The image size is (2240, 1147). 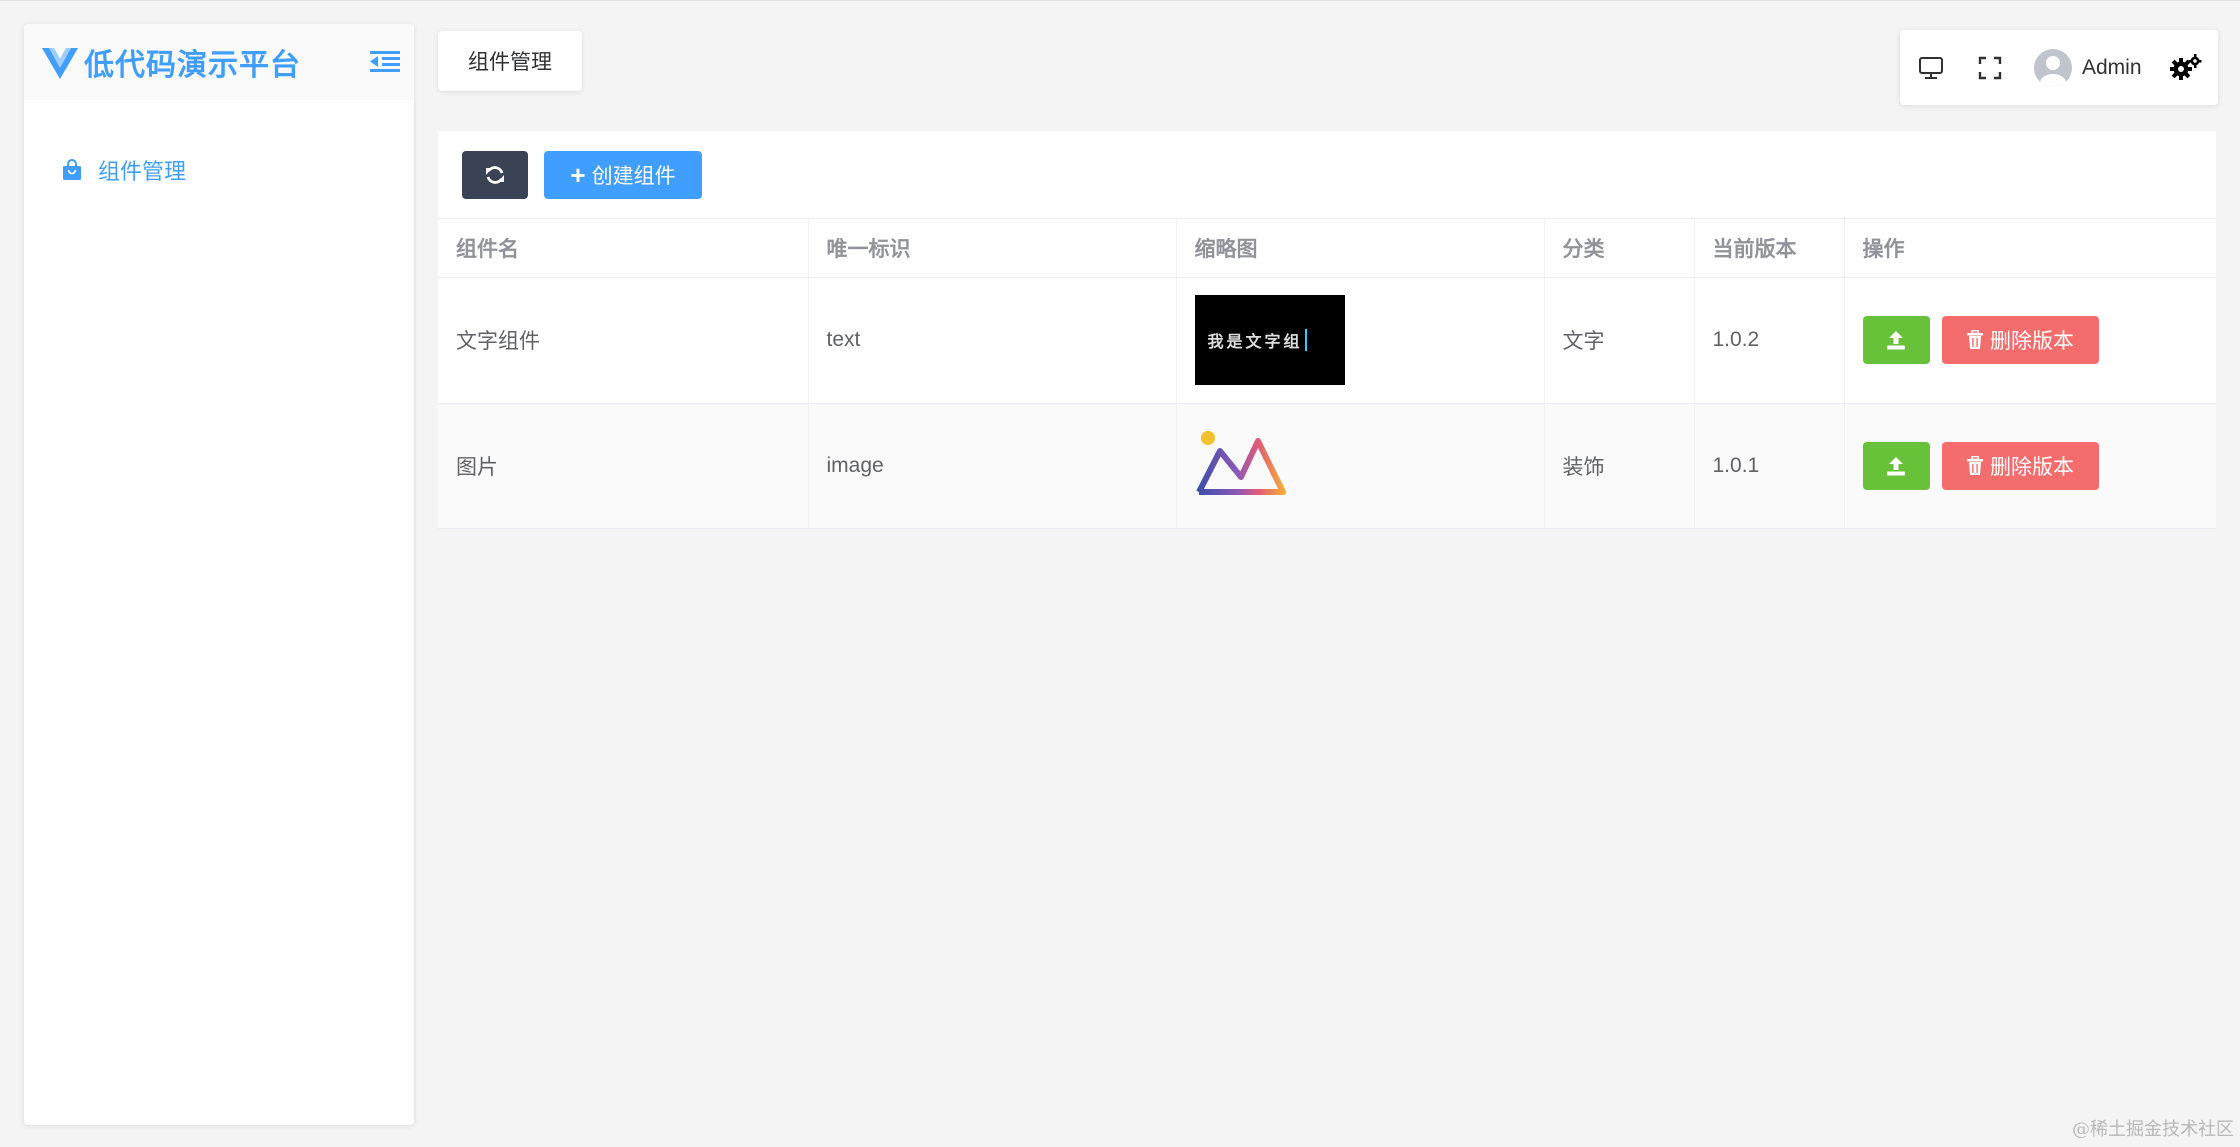 I want to click on text-thumbnail: 我是文字组, so click(x=1269, y=340).